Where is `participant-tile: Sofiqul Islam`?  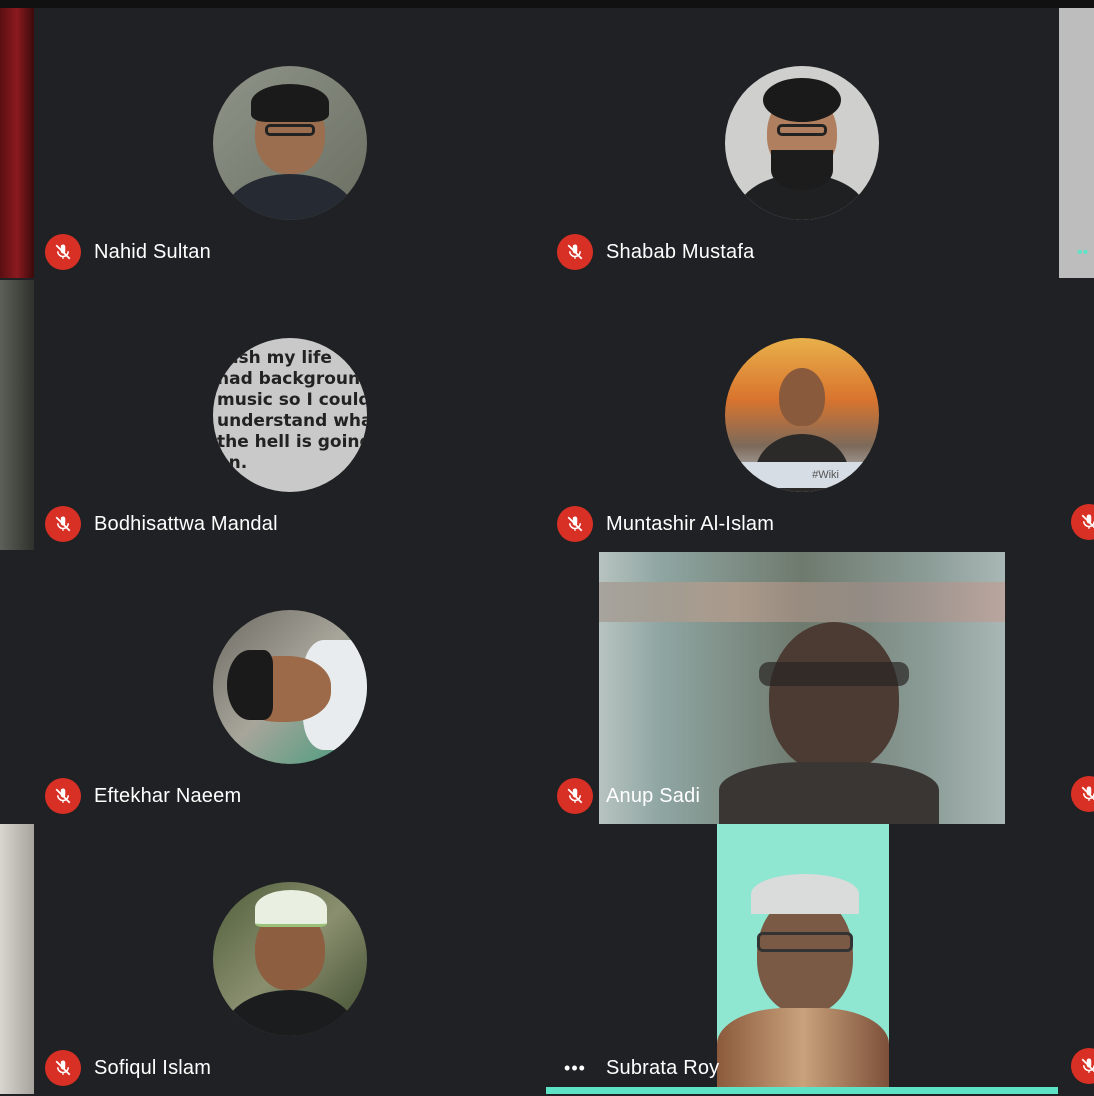 participant-tile: Sofiqul Islam is located at coordinates (290, 960).